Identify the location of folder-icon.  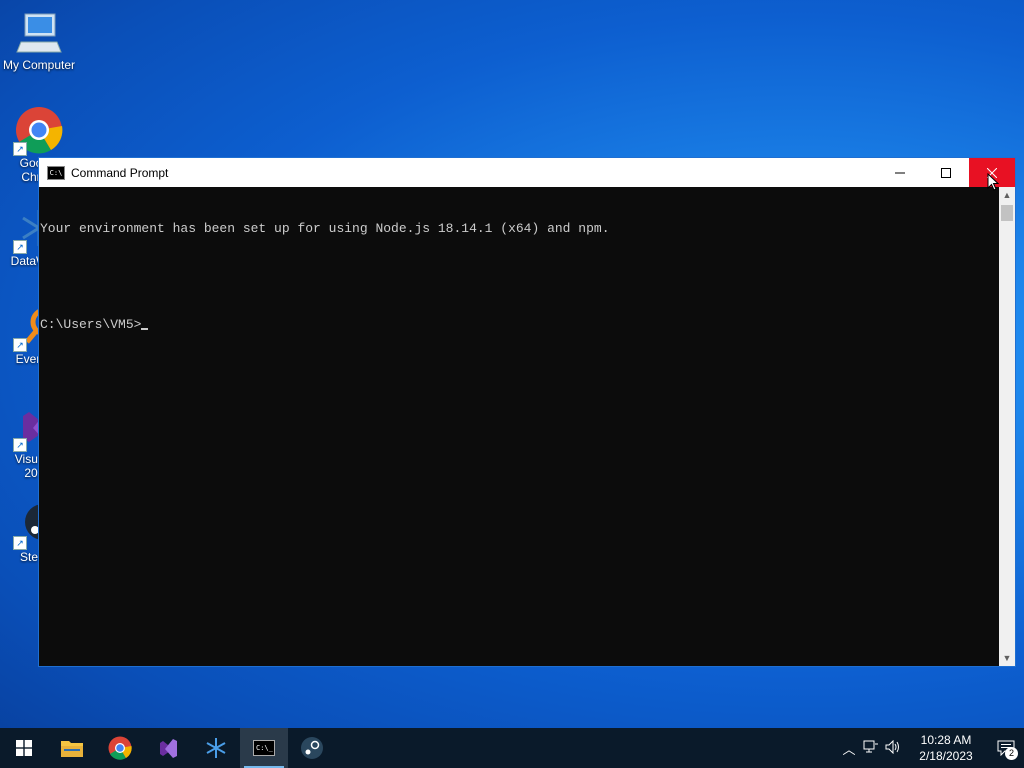
(72, 749).